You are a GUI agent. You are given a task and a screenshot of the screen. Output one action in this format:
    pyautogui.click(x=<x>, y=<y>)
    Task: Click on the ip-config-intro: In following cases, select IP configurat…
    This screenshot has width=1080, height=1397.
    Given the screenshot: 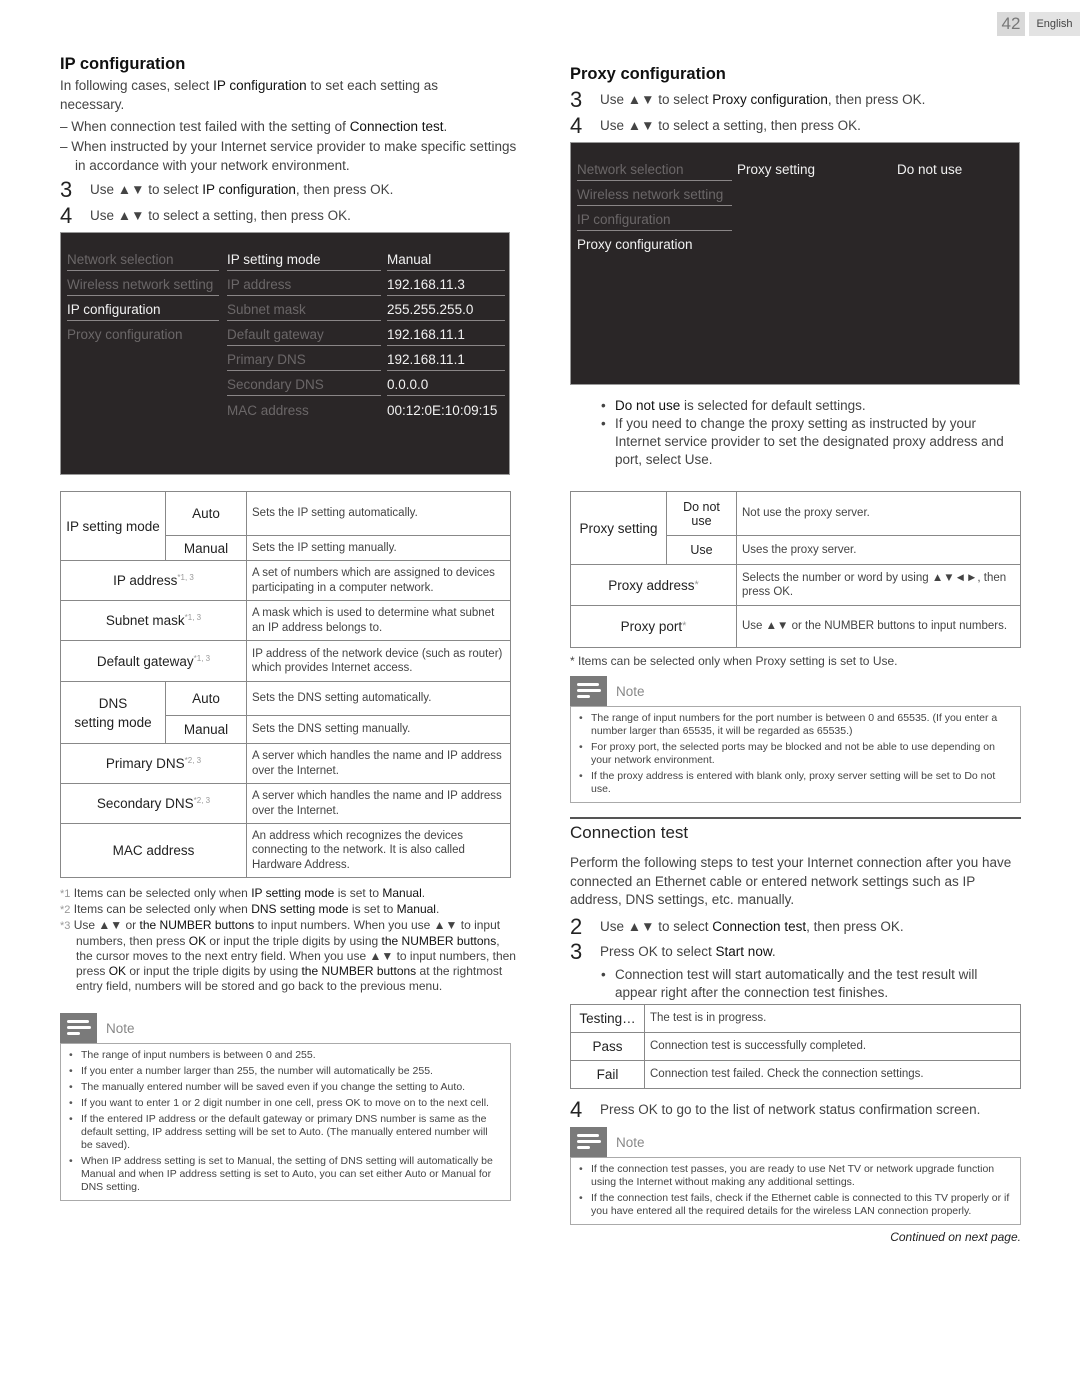 What is the action you would take?
    pyautogui.click(x=280, y=95)
    